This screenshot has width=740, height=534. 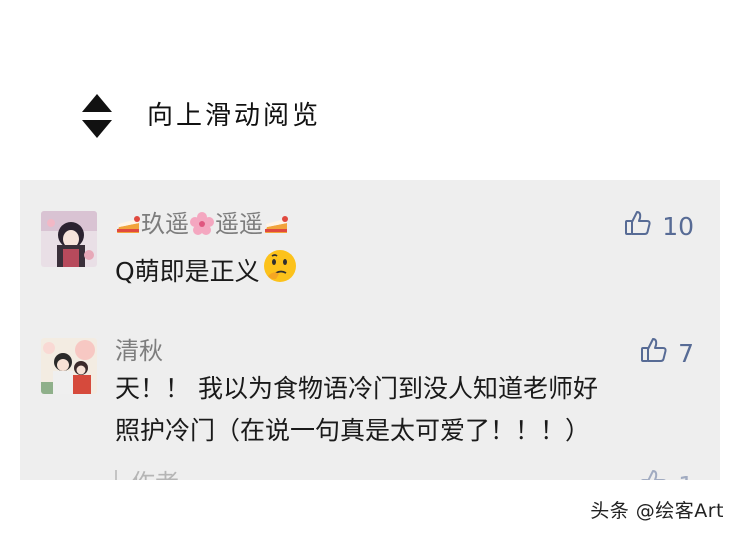 What do you see at coordinates (686, 476) in the screenshot?
I see `like-count: 1` at bounding box center [686, 476].